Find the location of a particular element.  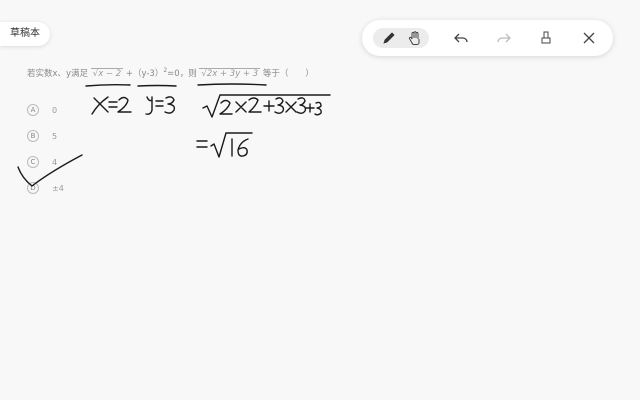

draft-book-label: 草稿本 is located at coordinates (25, 33).